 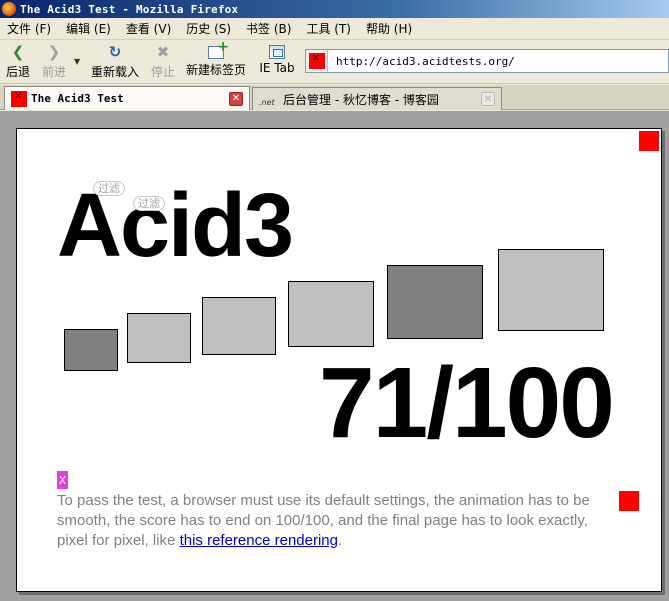 I want to click on description-end: ., so click(x=340, y=540).